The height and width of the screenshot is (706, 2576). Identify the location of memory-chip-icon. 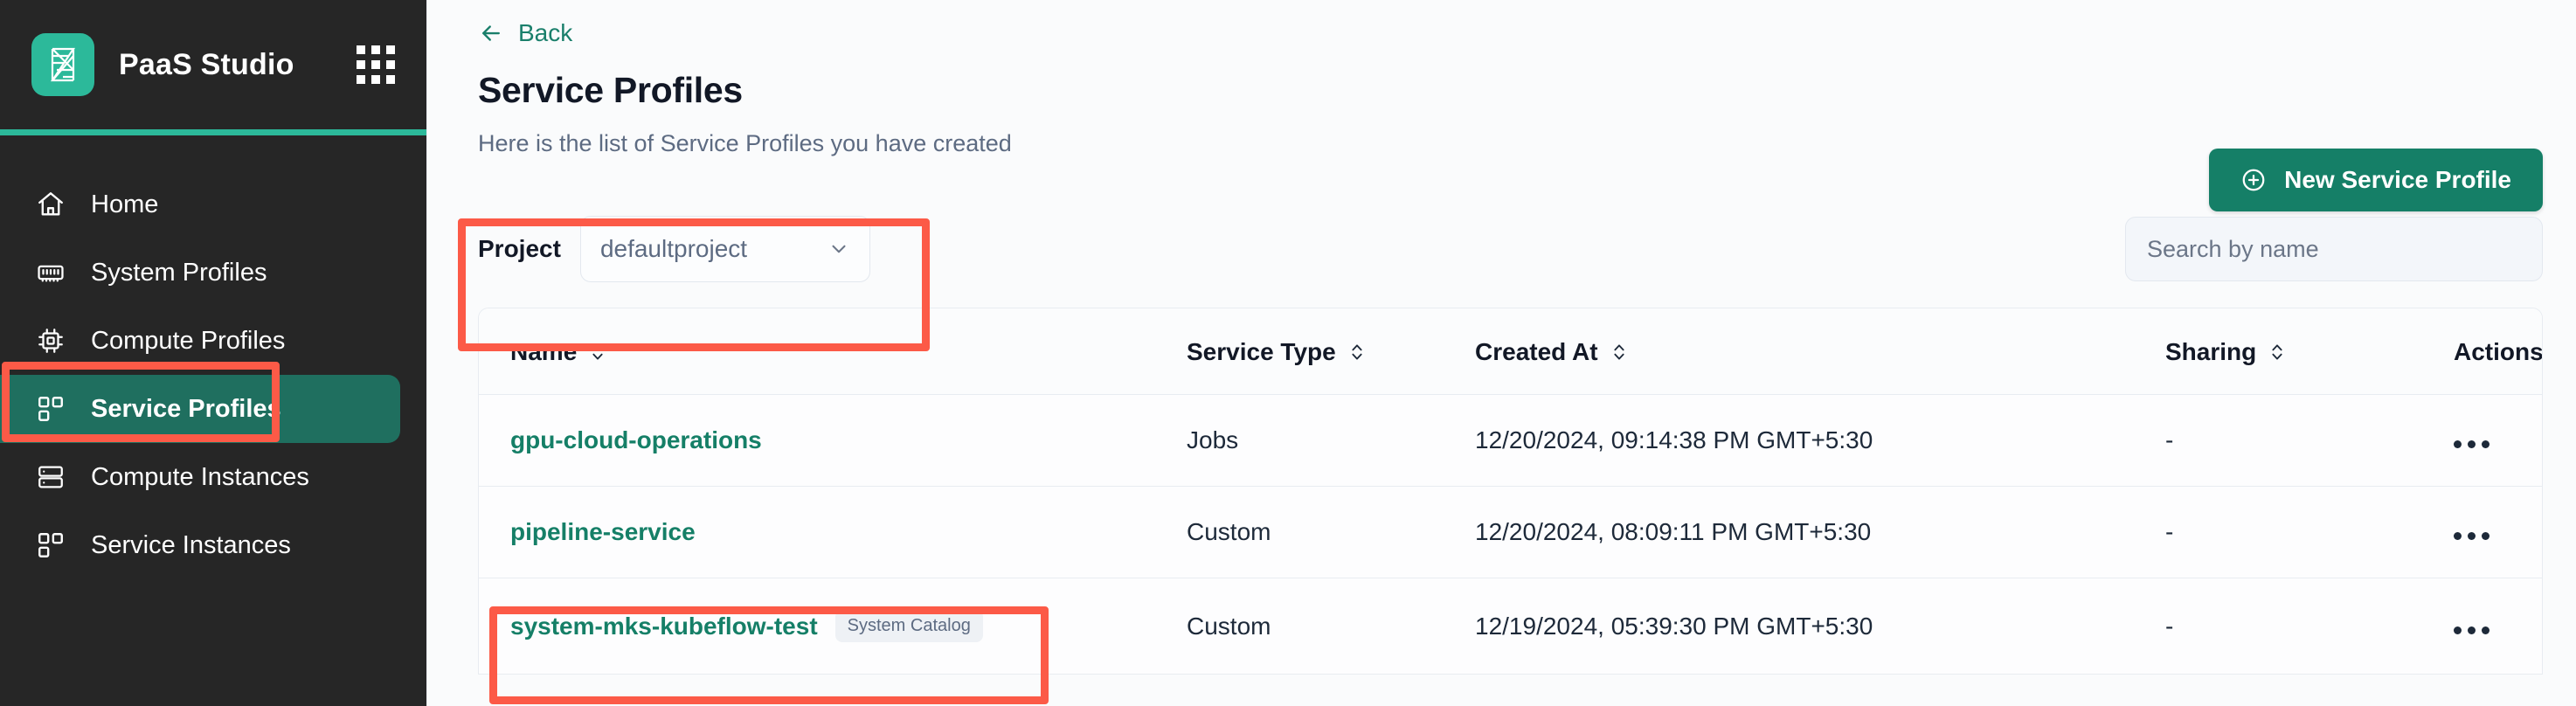
(50, 272).